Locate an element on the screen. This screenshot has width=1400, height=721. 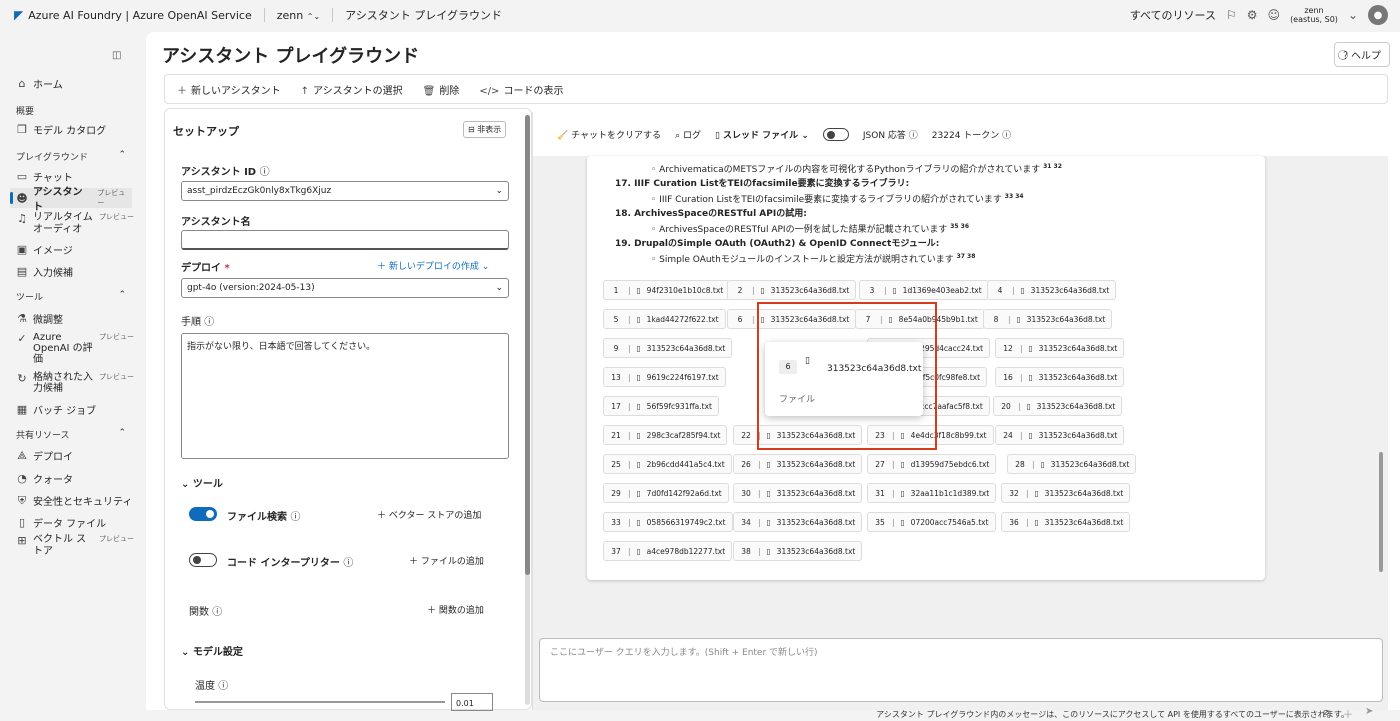
citation-chip: 26 | ▯ 313523c64a36d8.txt is located at coordinates (798, 464).